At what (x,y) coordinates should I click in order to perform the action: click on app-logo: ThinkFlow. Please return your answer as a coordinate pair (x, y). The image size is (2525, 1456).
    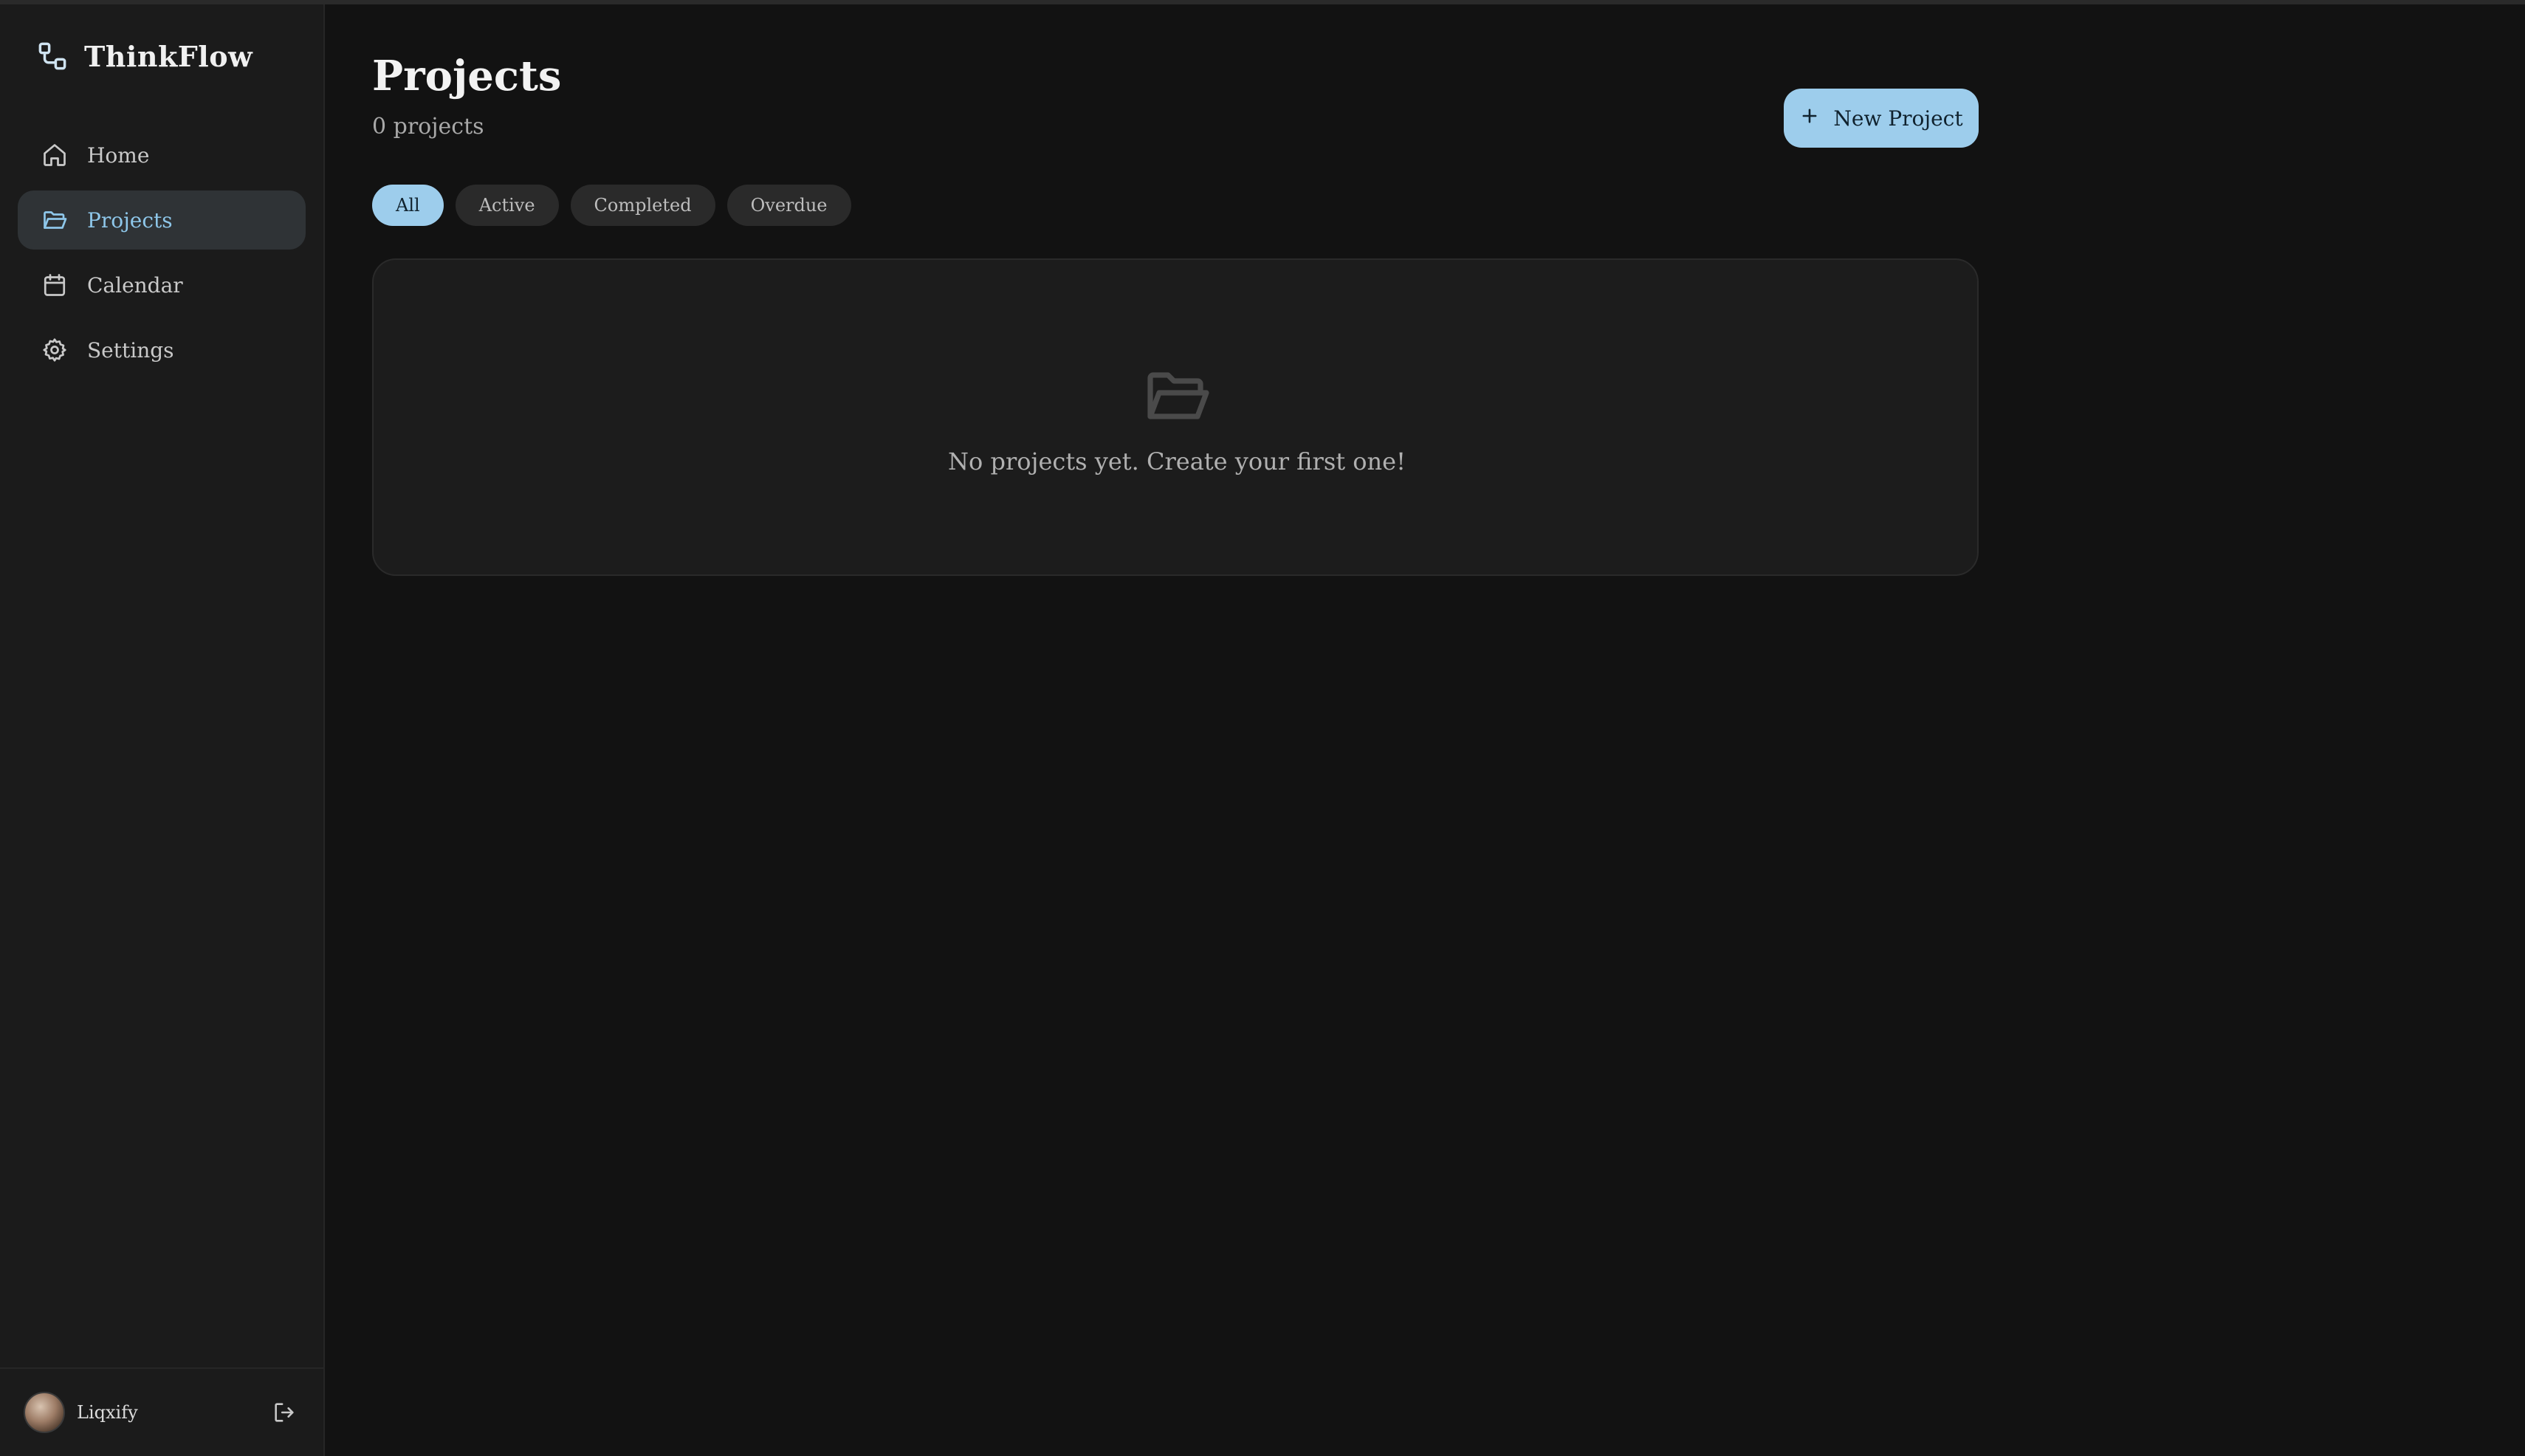
    Looking at the image, I should click on (145, 56).